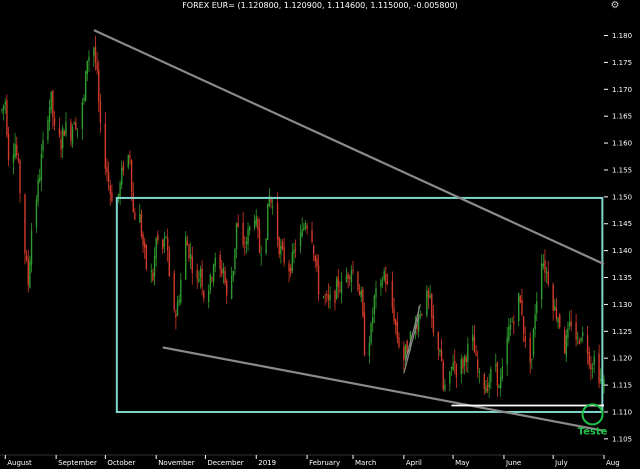  Describe the element at coordinates (225, 463) in the screenshot. I see `x-tick-label: December` at that location.